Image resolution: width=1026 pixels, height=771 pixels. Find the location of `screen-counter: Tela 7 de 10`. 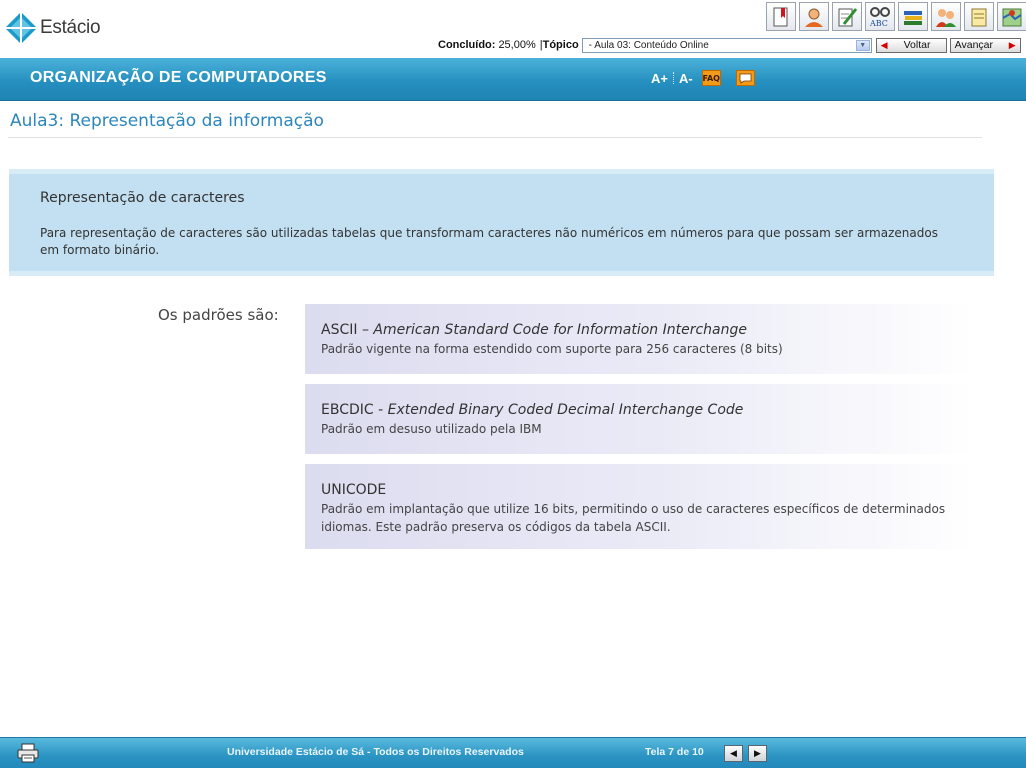

screen-counter: Tela 7 de 10 is located at coordinates (674, 752).